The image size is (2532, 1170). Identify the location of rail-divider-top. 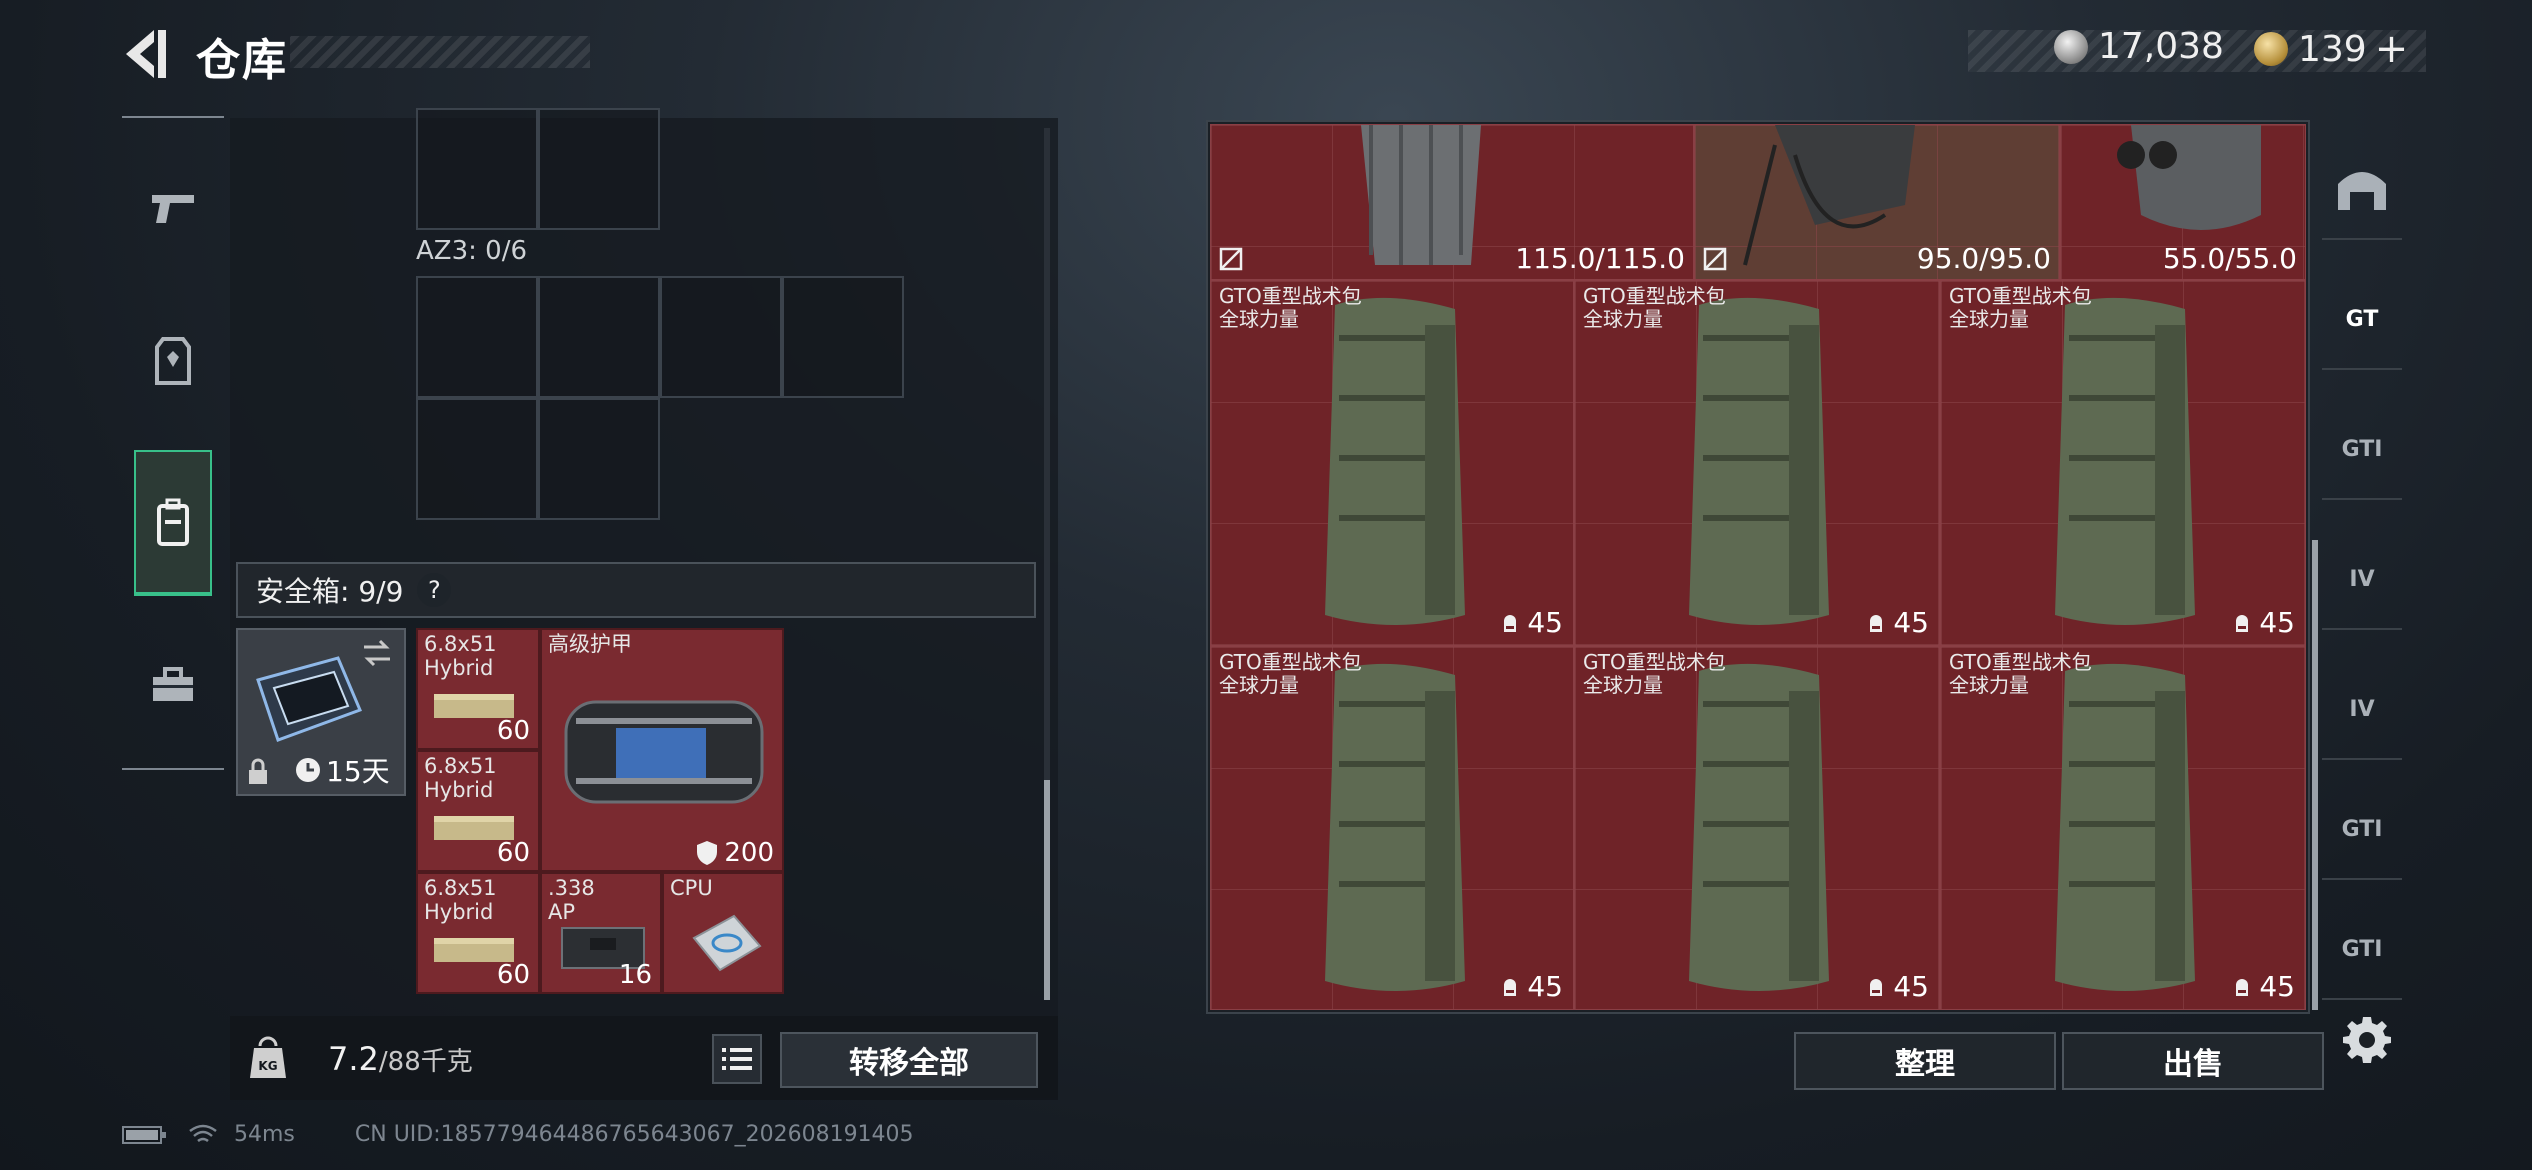
(173, 117).